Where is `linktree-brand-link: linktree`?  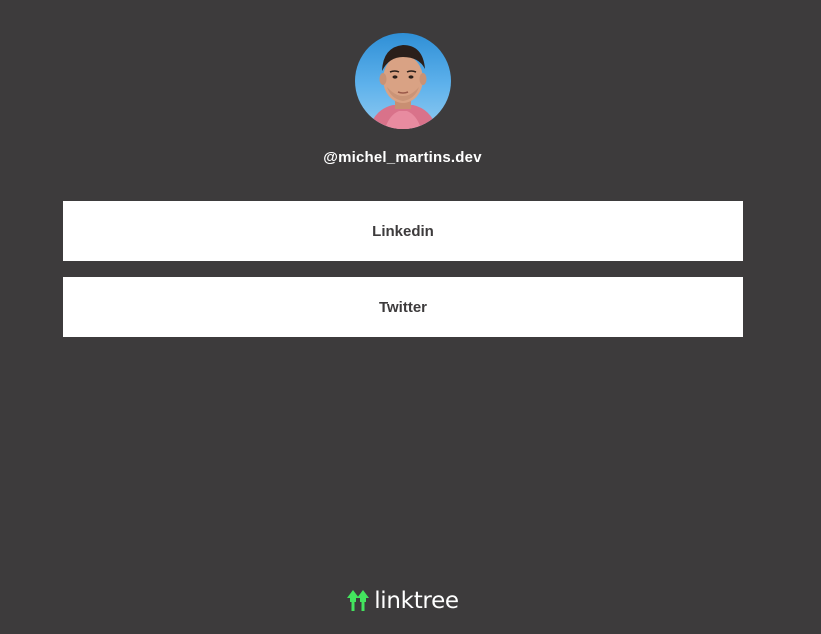
linktree-brand-link: linktree is located at coordinates (402, 601).